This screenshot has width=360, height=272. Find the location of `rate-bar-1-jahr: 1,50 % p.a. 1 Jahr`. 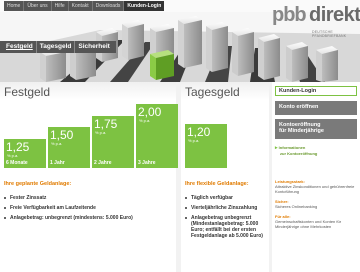

rate-bar-1-jahr: 1,50 % p.a. 1 Jahr is located at coordinates (69, 147).